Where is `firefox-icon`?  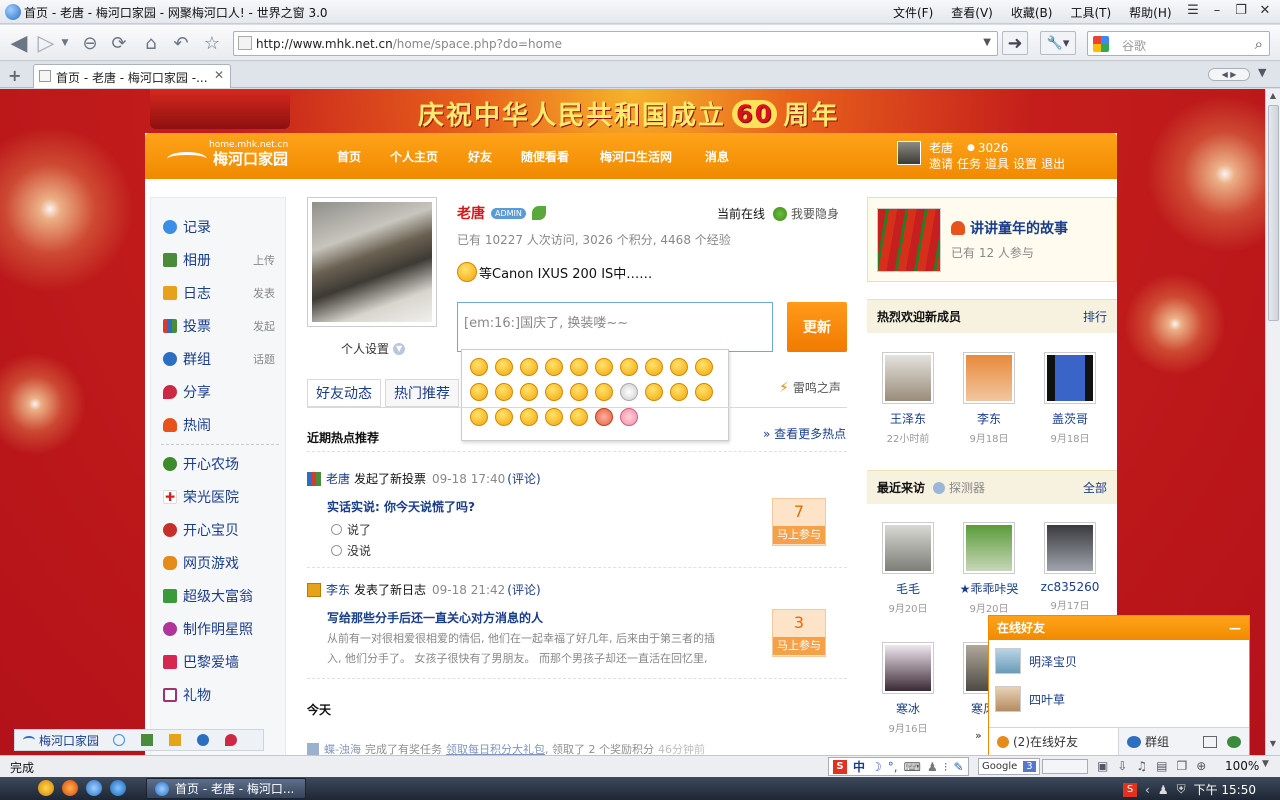 firefox-icon is located at coordinates (70, 788).